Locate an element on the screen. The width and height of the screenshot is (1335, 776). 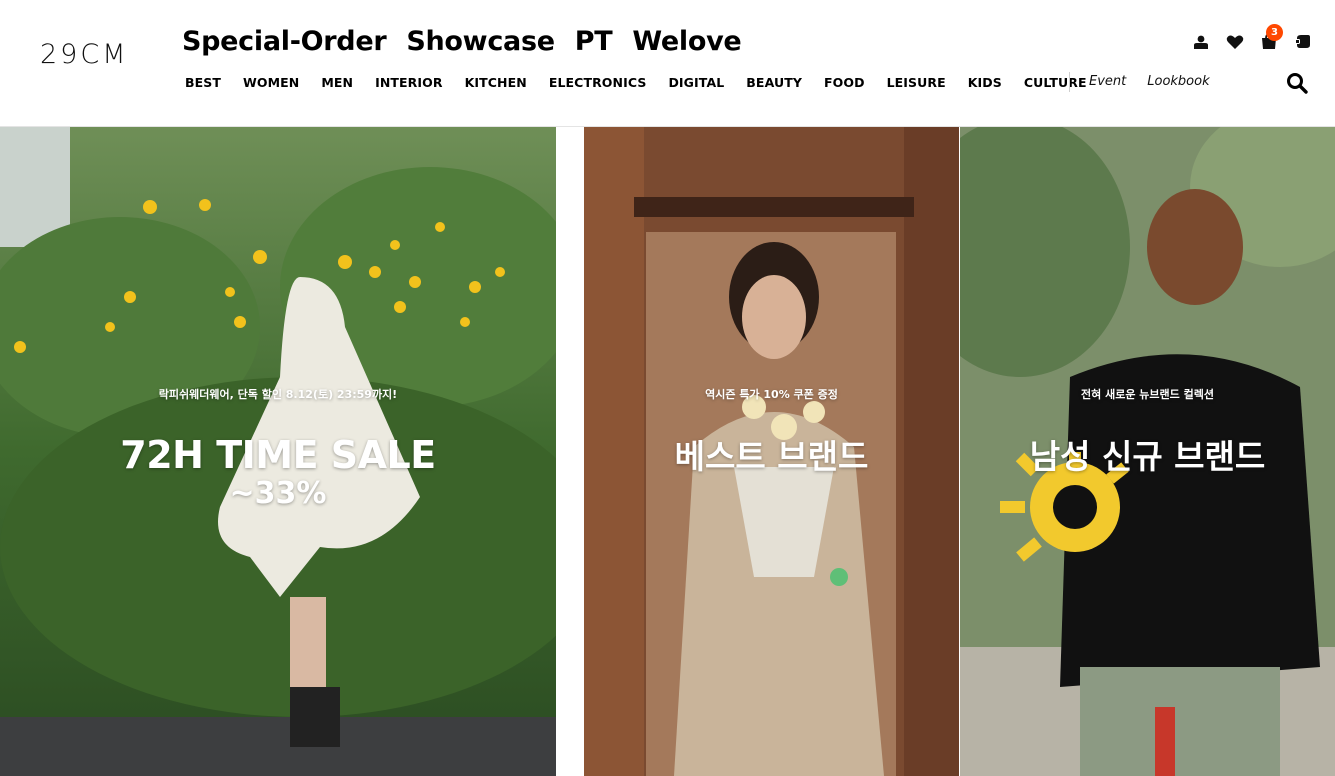
cart-count-badge: 3 is located at coordinates (1274, 32).